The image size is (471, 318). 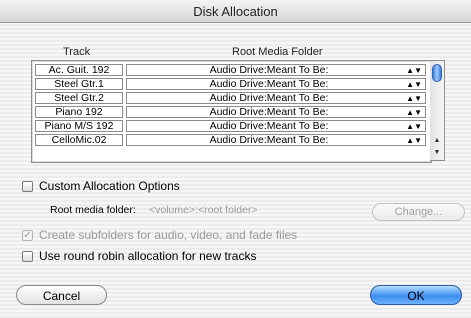 What do you see at coordinates (79, 126) in the screenshot?
I see `track-name-cell: Piano M/S 192` at bounding box center [79, 126].